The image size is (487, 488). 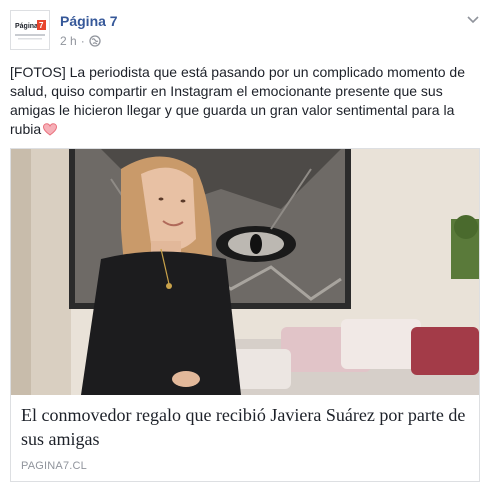 What do you see at coordinates (54, 466) in the screenshot?
I see `link-domain: PAGINA7.CL` at bounding box center [54, 466].